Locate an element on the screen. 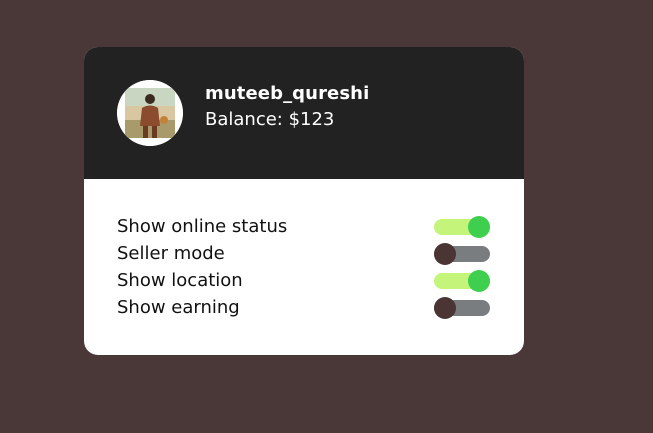  earning-toggle is located at coordinates (462, 307).